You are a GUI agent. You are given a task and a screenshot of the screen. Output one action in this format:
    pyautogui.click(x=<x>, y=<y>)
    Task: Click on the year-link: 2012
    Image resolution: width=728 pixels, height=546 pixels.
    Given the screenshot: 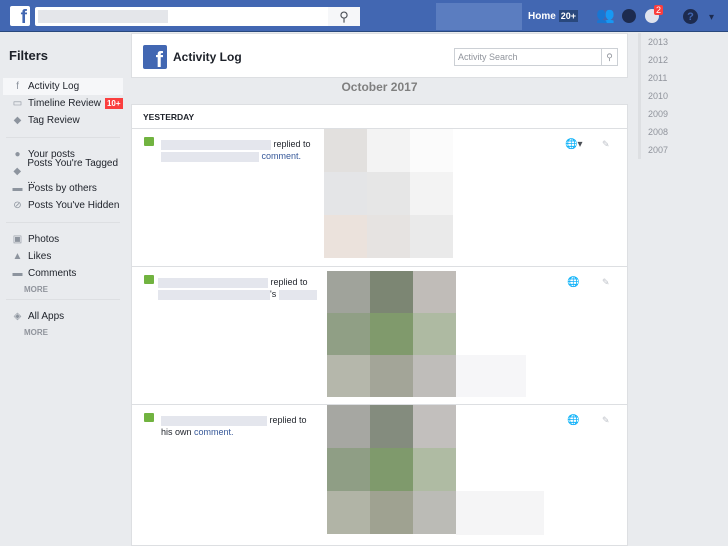 What is the action you would take?
    pyautogui.click(x=684, y=60)
    